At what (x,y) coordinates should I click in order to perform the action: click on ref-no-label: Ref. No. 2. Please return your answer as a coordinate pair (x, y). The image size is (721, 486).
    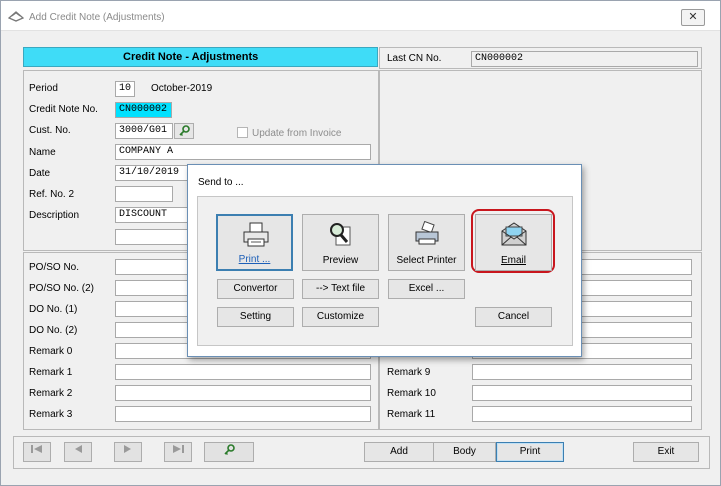
    Looking at the image, I should click on (52, 194).